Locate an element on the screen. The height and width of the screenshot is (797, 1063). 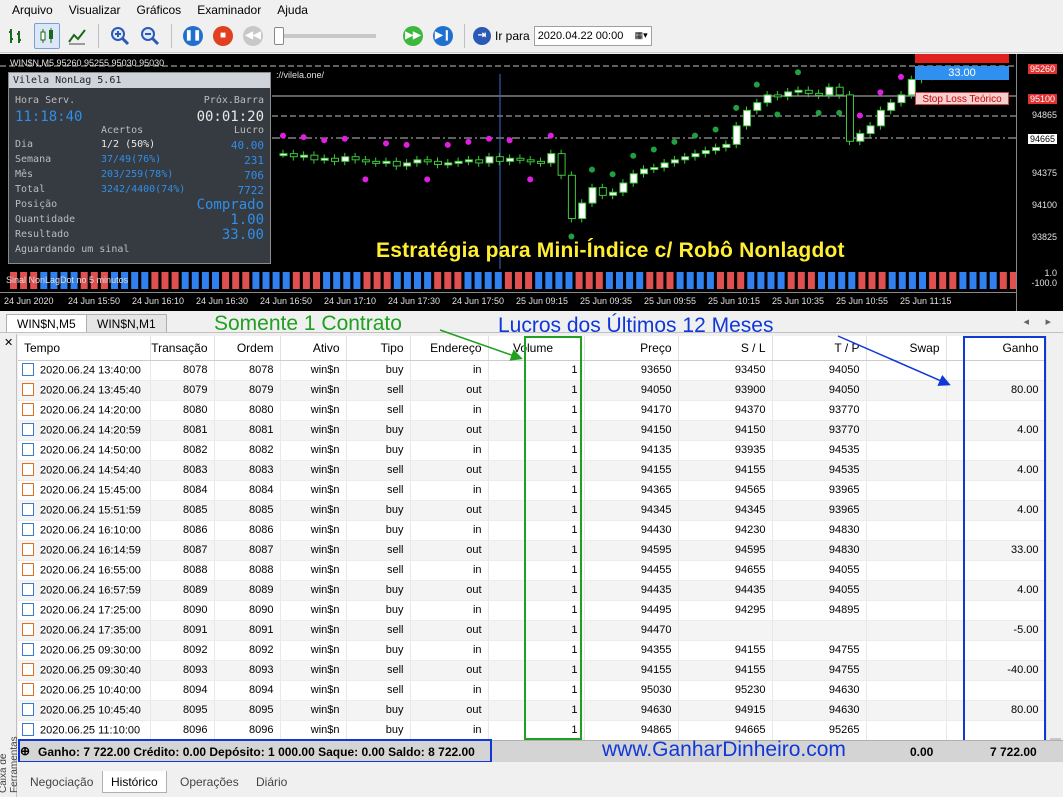
tab-historico: Histórico is located at coordinates (134, 782).